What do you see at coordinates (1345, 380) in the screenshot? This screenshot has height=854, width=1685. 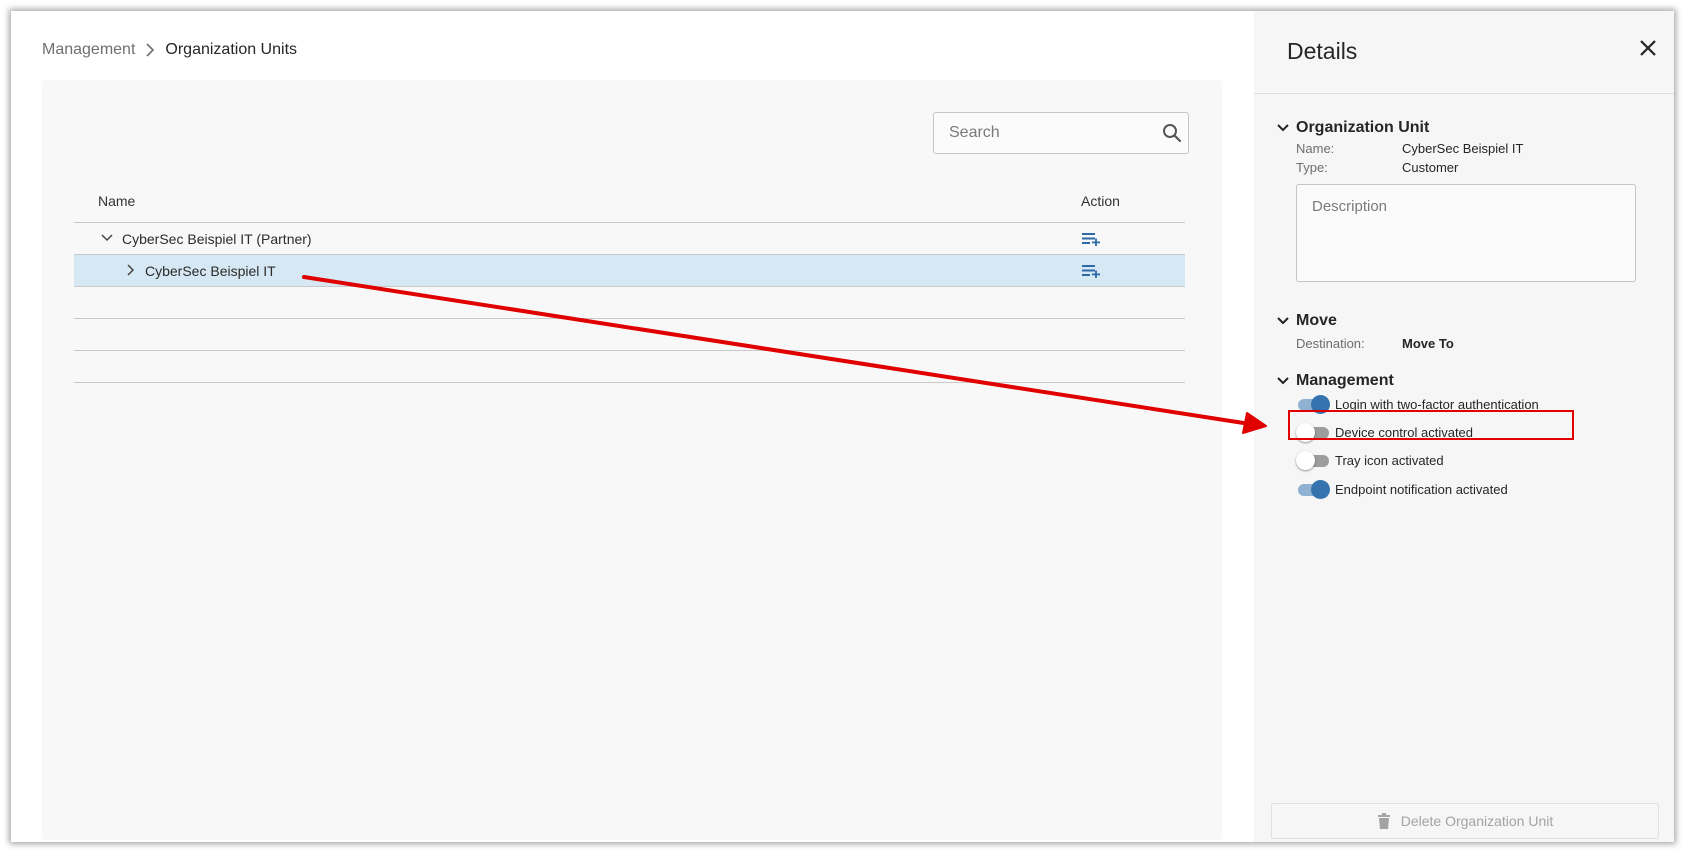 I see `section-management-title: Management` at bounding box center [1345, 380].